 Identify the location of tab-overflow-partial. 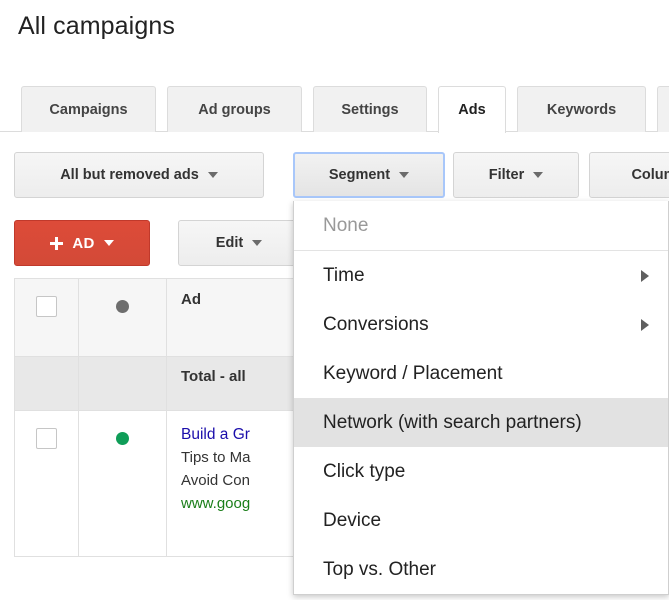
(663, 109).